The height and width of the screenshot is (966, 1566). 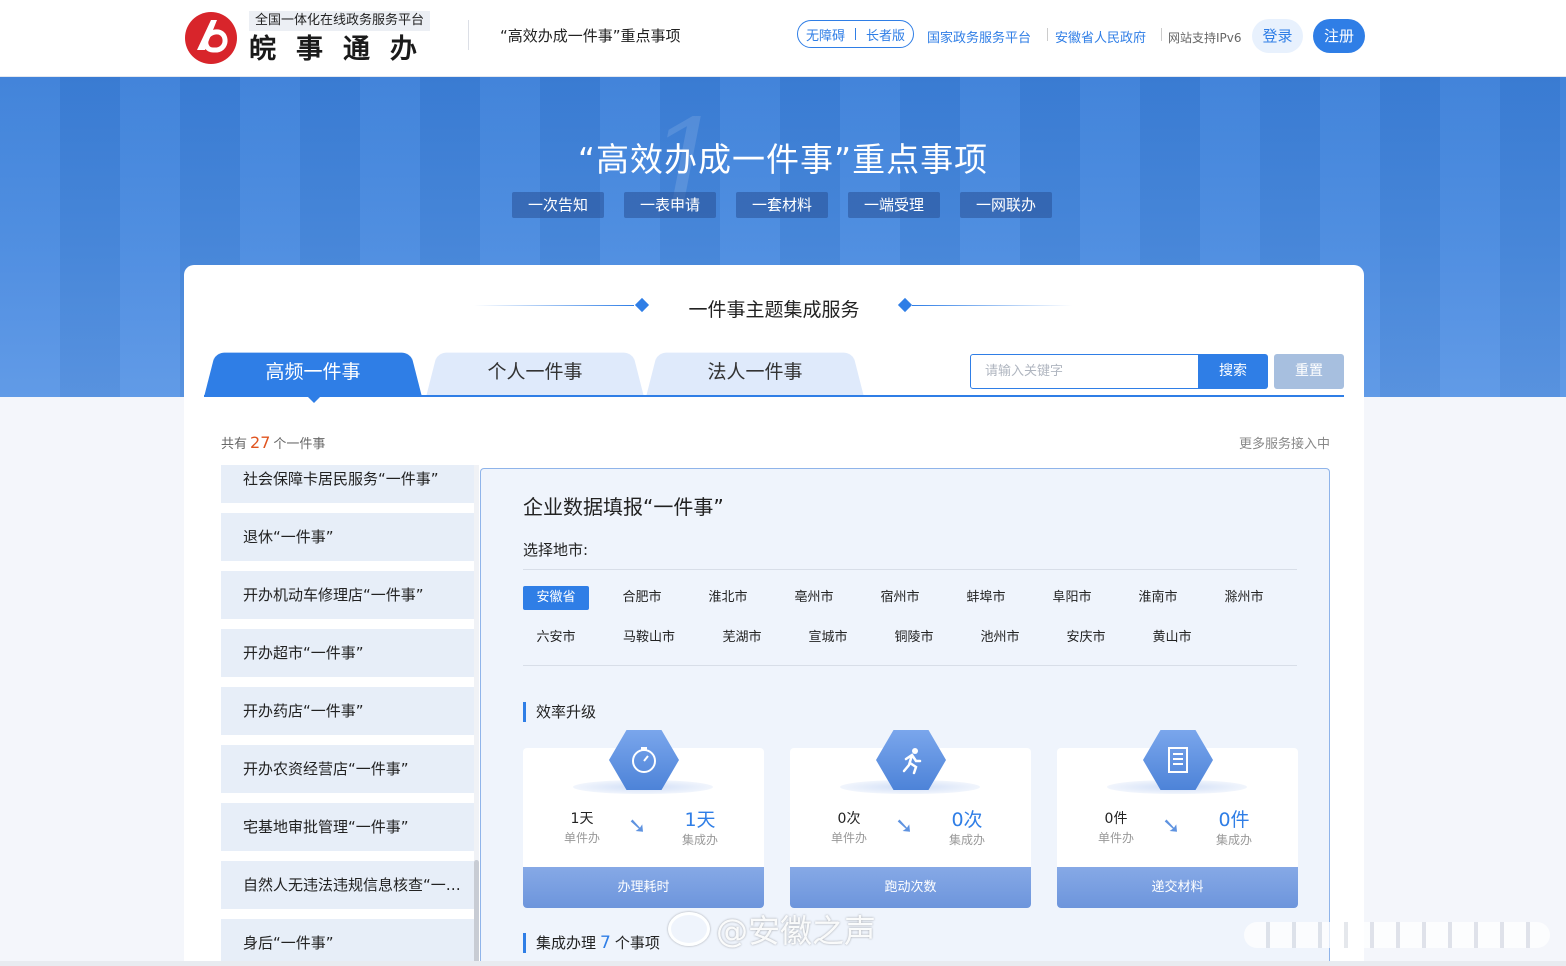 I want to click on after-value: 0次, so click(x=967, y=820).